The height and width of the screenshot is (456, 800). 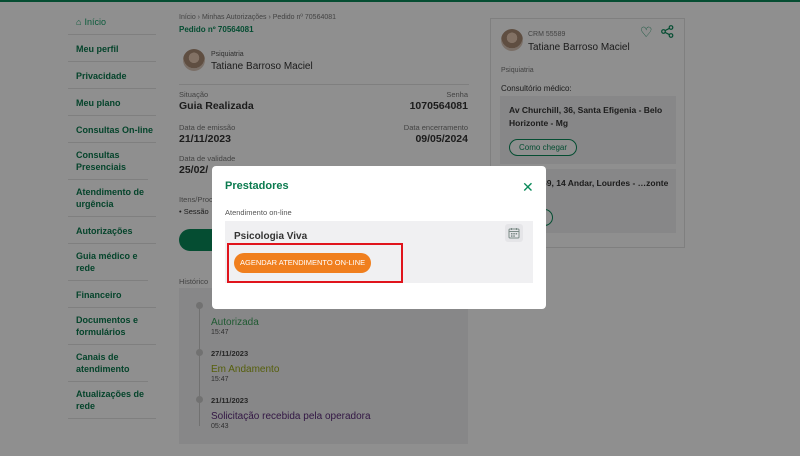 I want to click on modal-subtitle: Atendimento on-line, so click(x=258, y=212).